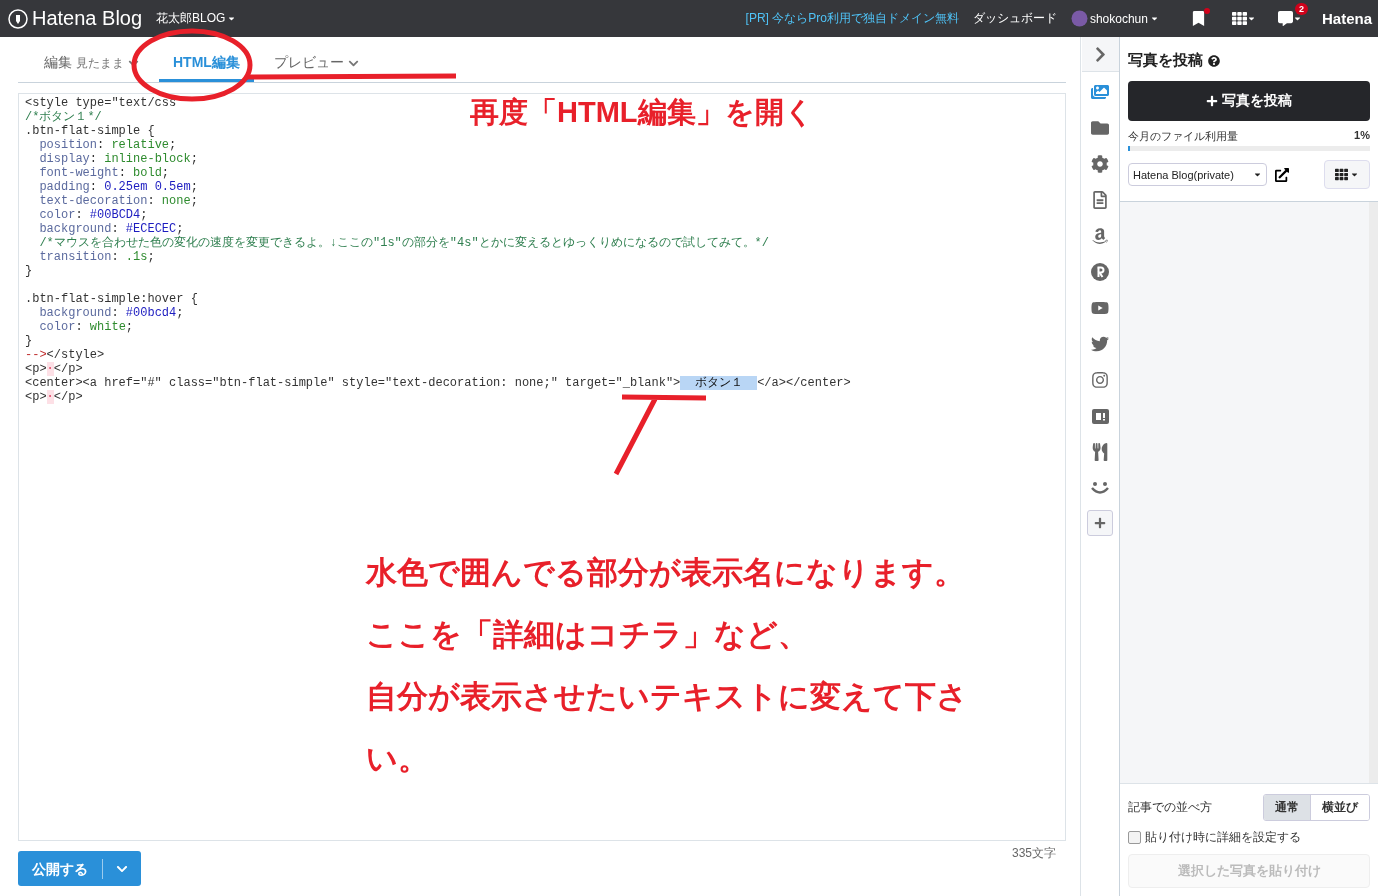  I want to click on site-logo: Hatena Blog, so click(75, 18).